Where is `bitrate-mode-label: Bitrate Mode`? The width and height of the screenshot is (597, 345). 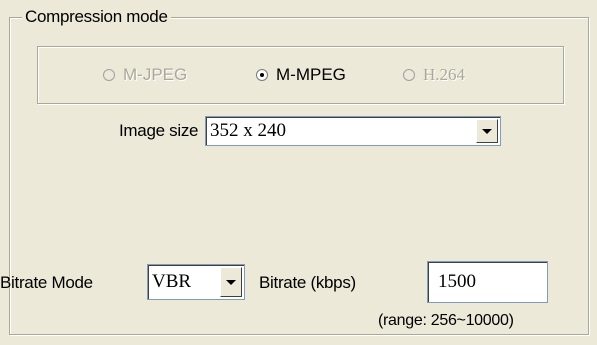
bitrate-mode-label: Bitrate Mode is located at coordinates (46, 282).